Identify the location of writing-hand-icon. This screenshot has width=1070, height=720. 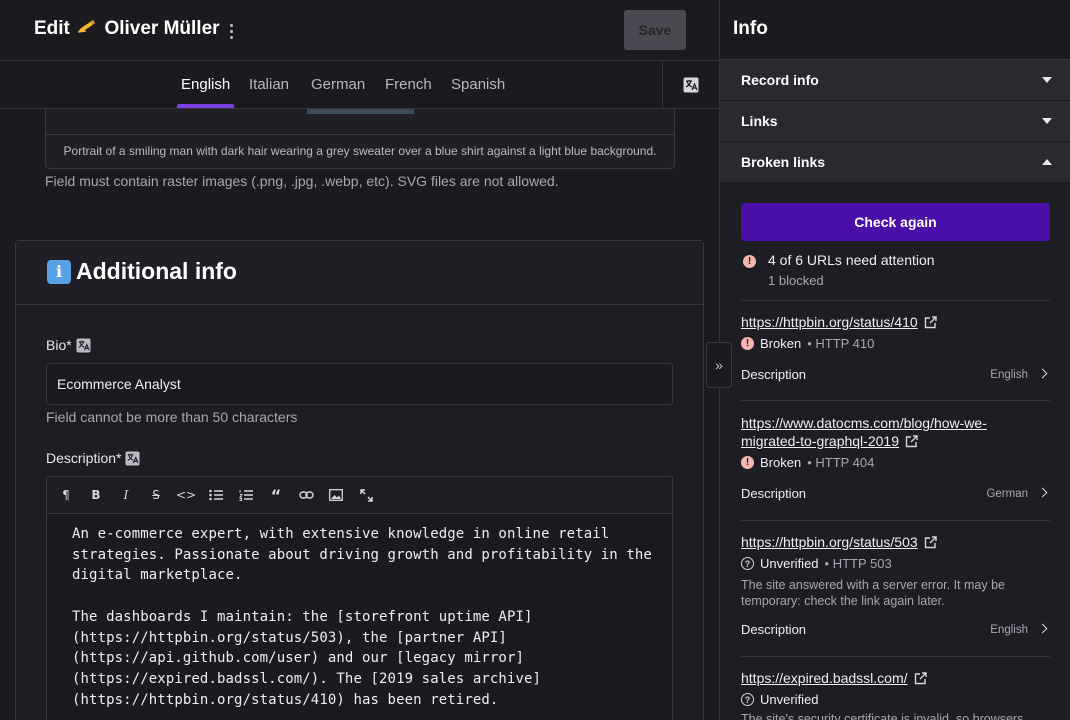
(87, 29).